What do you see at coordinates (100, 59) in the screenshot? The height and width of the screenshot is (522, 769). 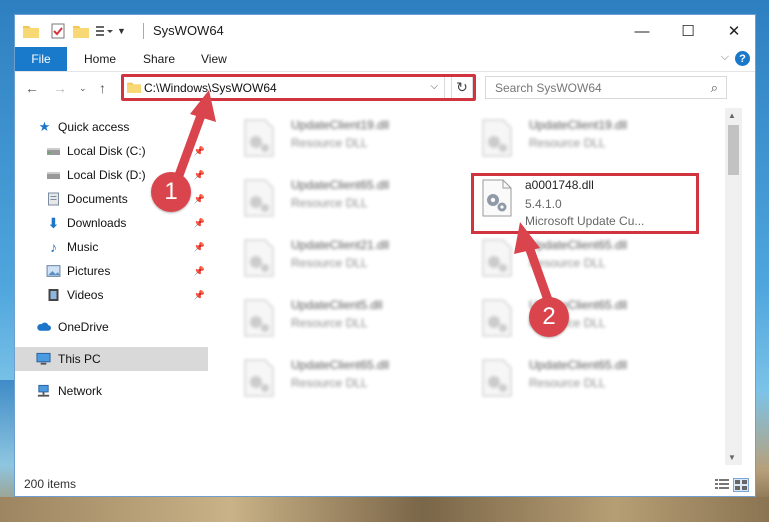 I see `tab-home: Home` at bounding box center [100, 59].